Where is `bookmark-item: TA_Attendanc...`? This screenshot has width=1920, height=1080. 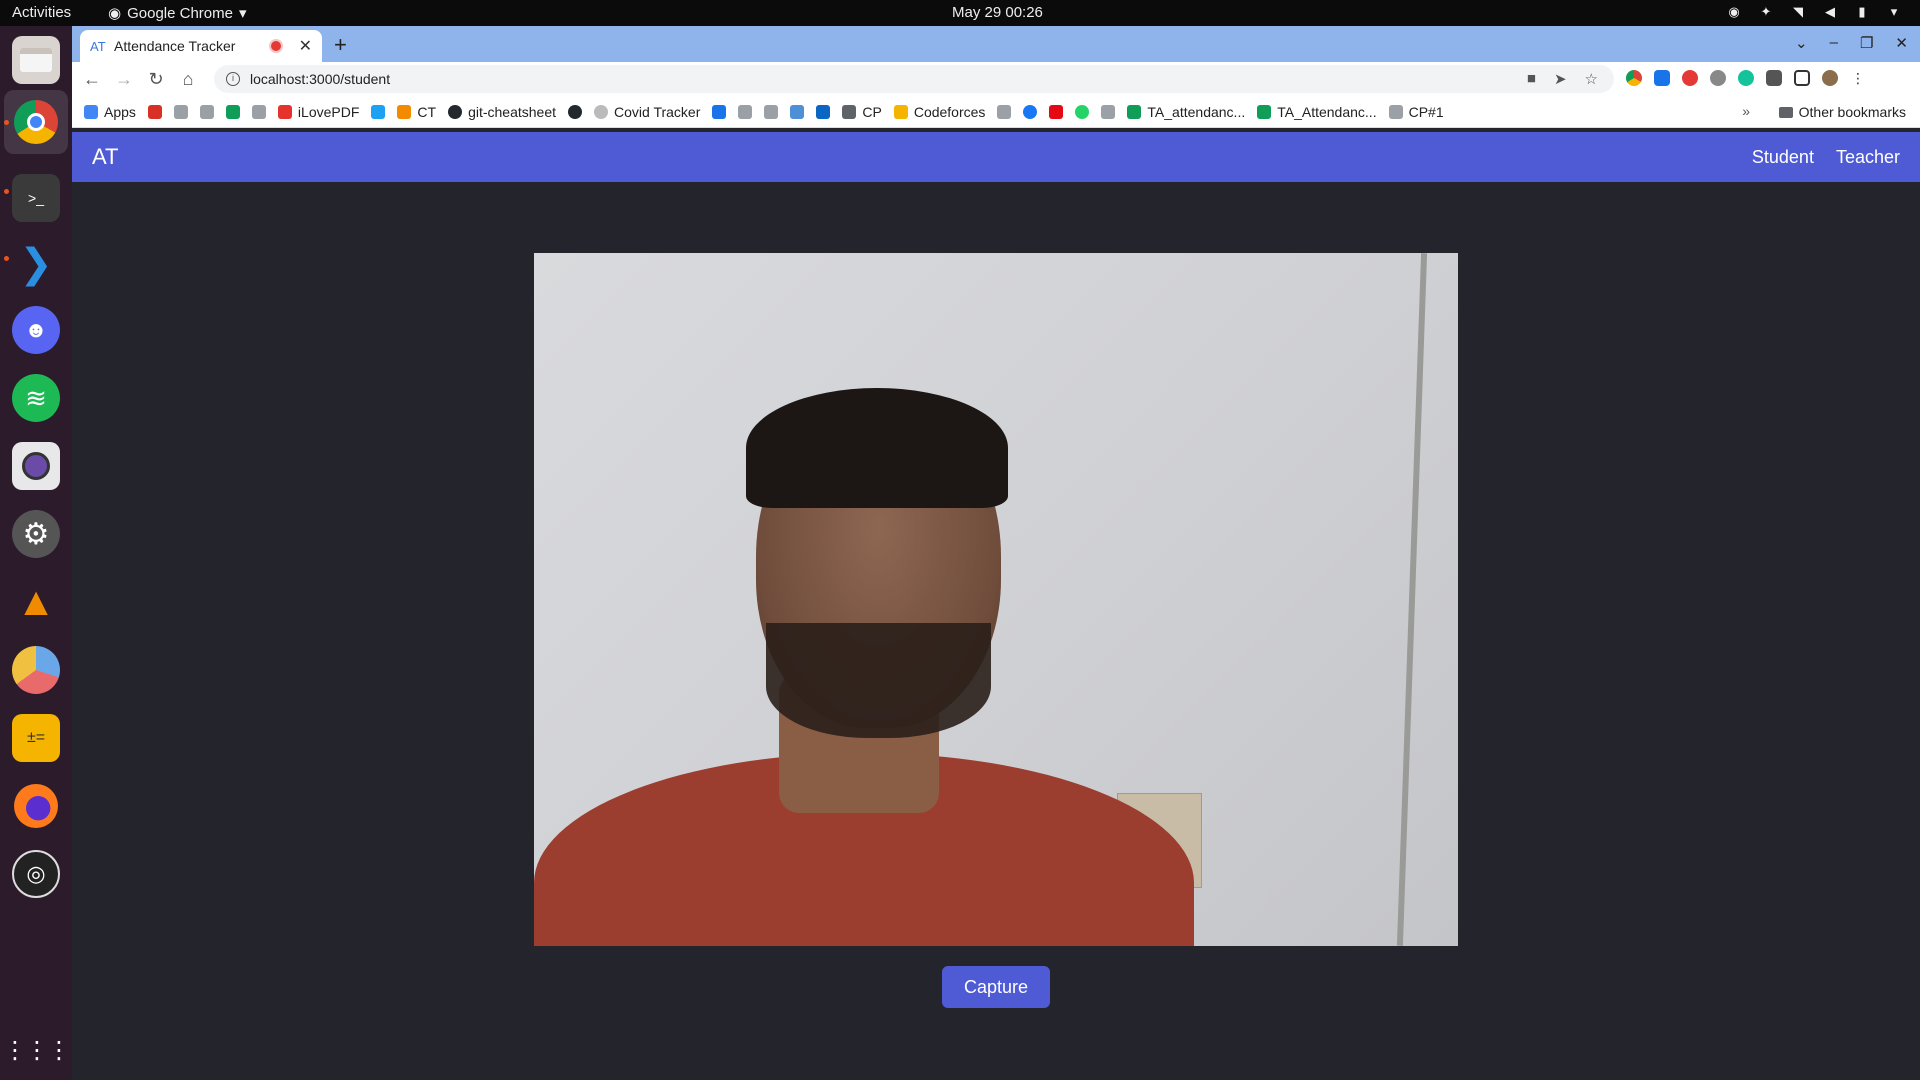
bookmark-item: TA_Attendanc... is located at coordinates (1317, 111).